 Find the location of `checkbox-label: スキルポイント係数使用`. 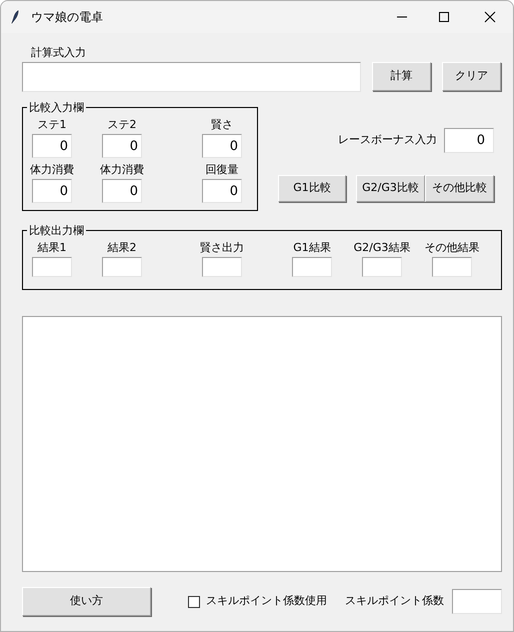

checkbox-label: スキルポイント係数使用 is located at coordinates (266, 601).